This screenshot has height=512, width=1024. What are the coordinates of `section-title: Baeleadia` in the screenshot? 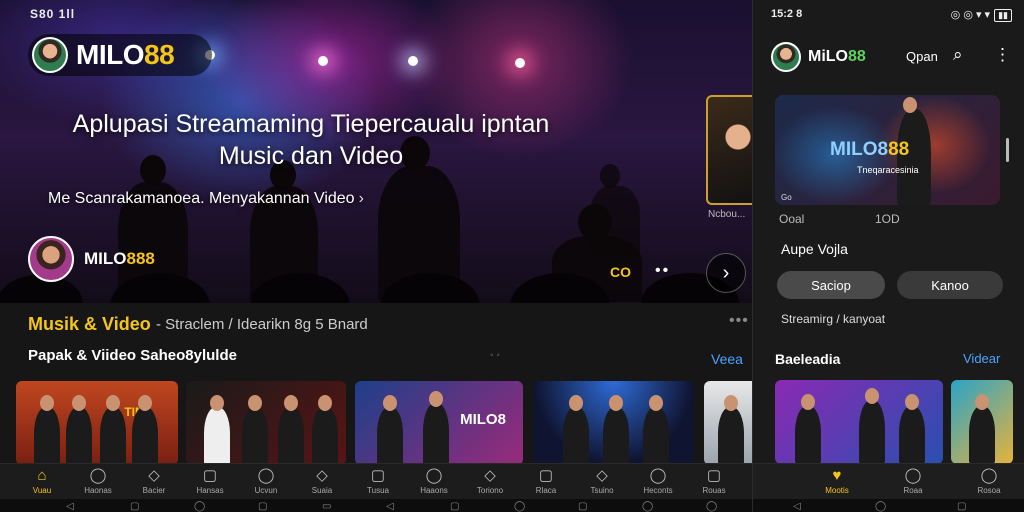 It's located at (808, 359).